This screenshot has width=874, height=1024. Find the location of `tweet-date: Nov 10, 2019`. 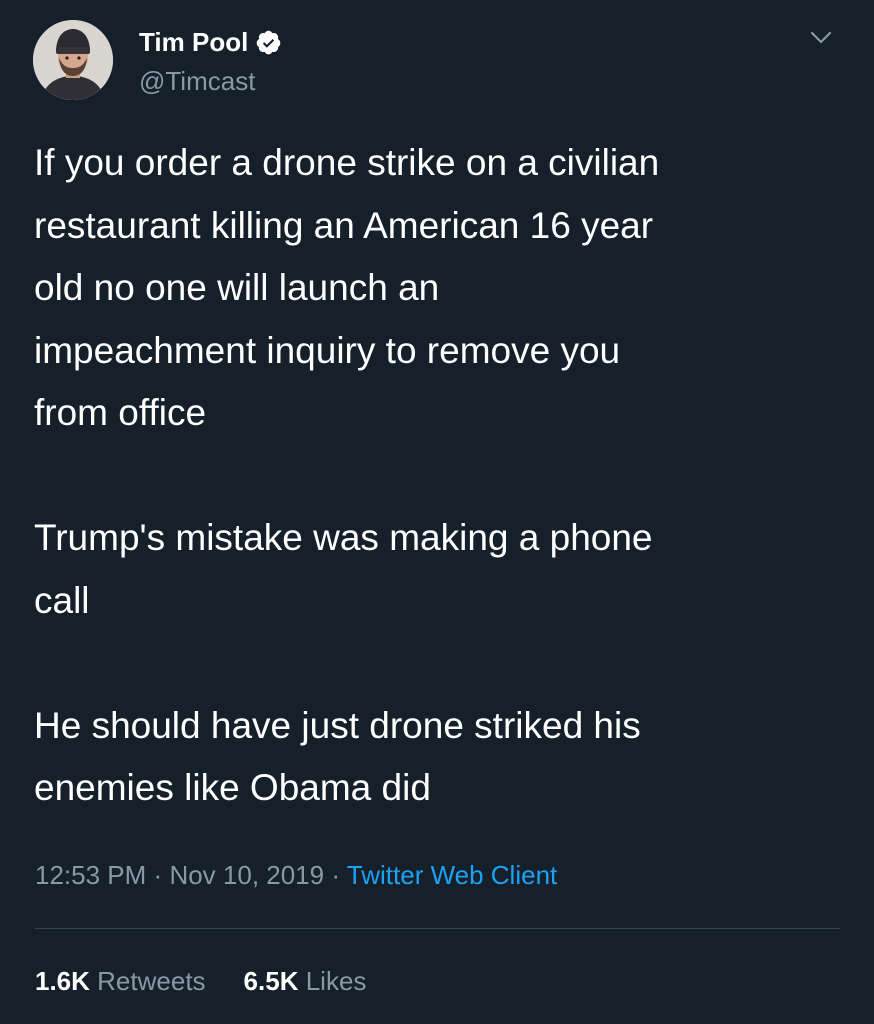

tweet-date: Nov 10, 2019 is located at coordinates (246, 875).